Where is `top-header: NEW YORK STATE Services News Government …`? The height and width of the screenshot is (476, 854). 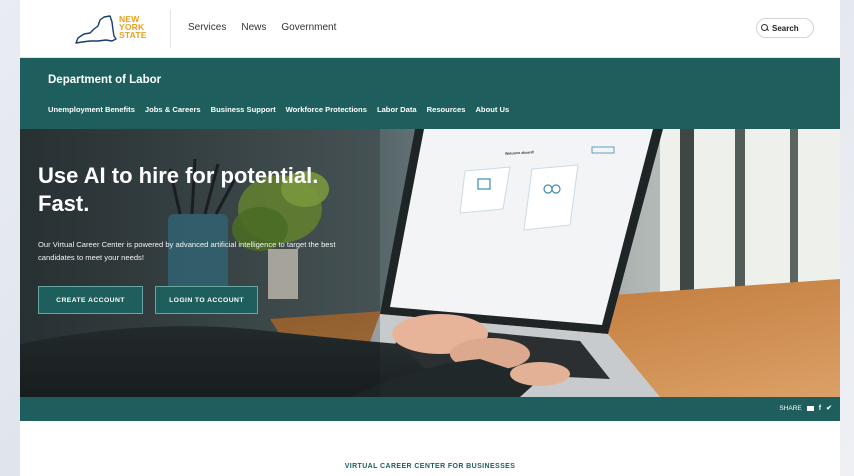 top-header: NEW YORK STATE Services News Government … is located at coordinates (430, 29).